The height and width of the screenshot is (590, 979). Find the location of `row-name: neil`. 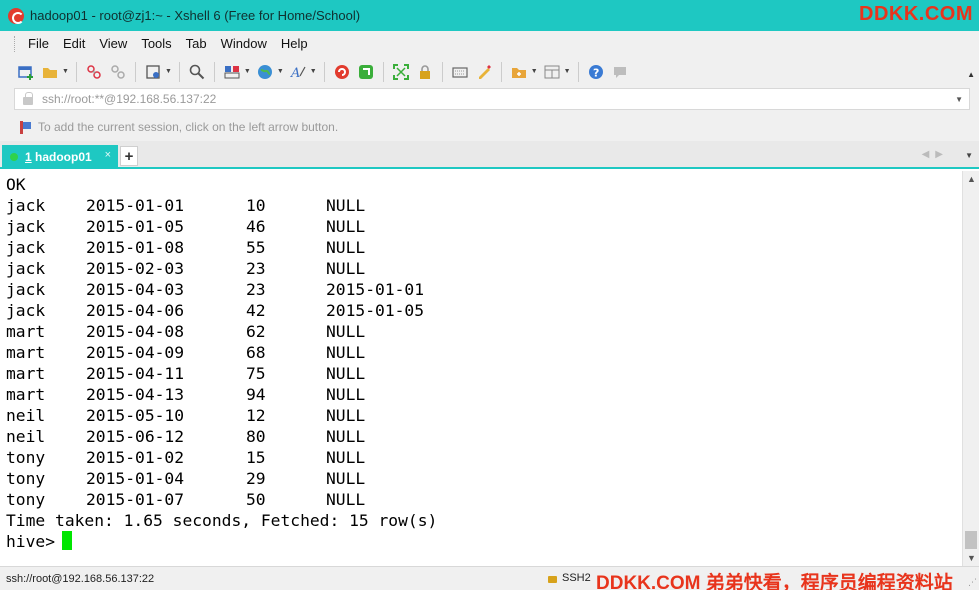

row-name: neil is located at coordinates (26, 415).